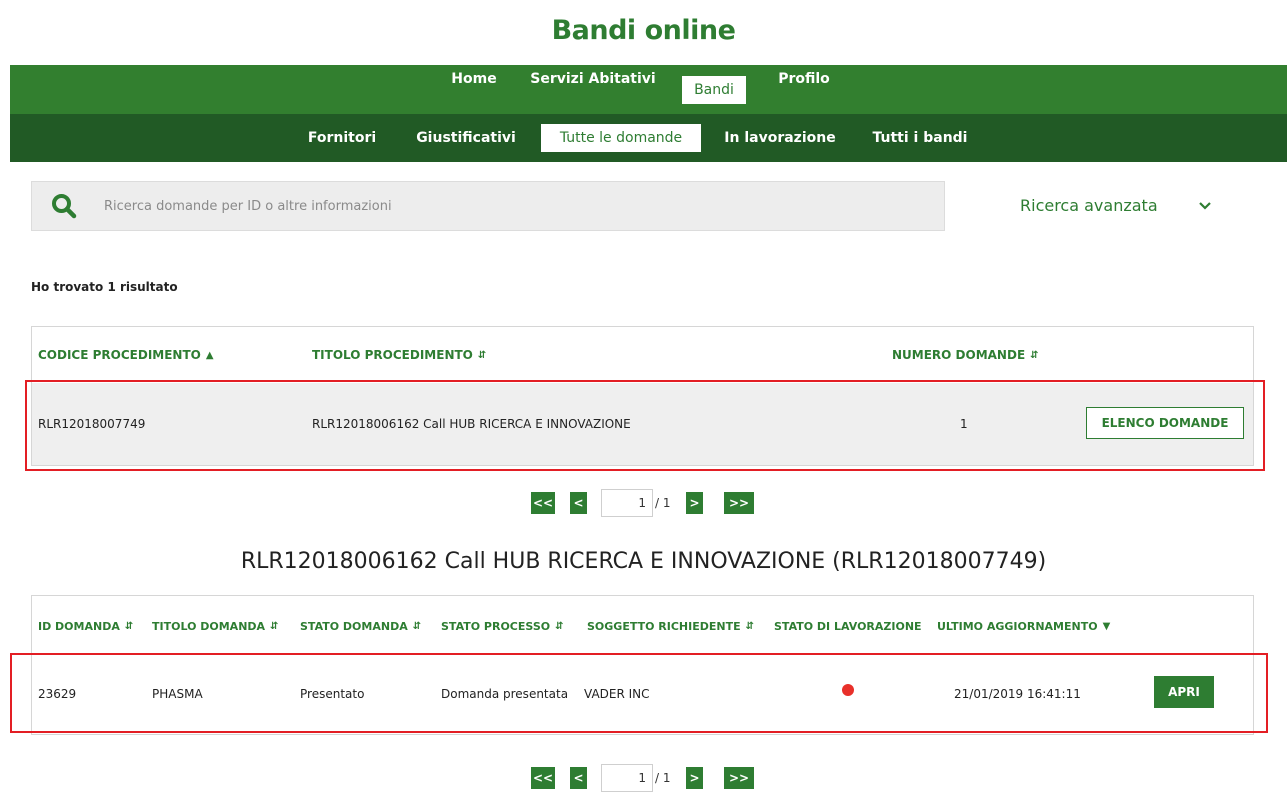 The height and width of the screenshot is (792, 1287). Describe the element at coordinates (85, 626) in the screenshot. I see `th-id-domanda: ID DOMANDA ⇵` at that location.